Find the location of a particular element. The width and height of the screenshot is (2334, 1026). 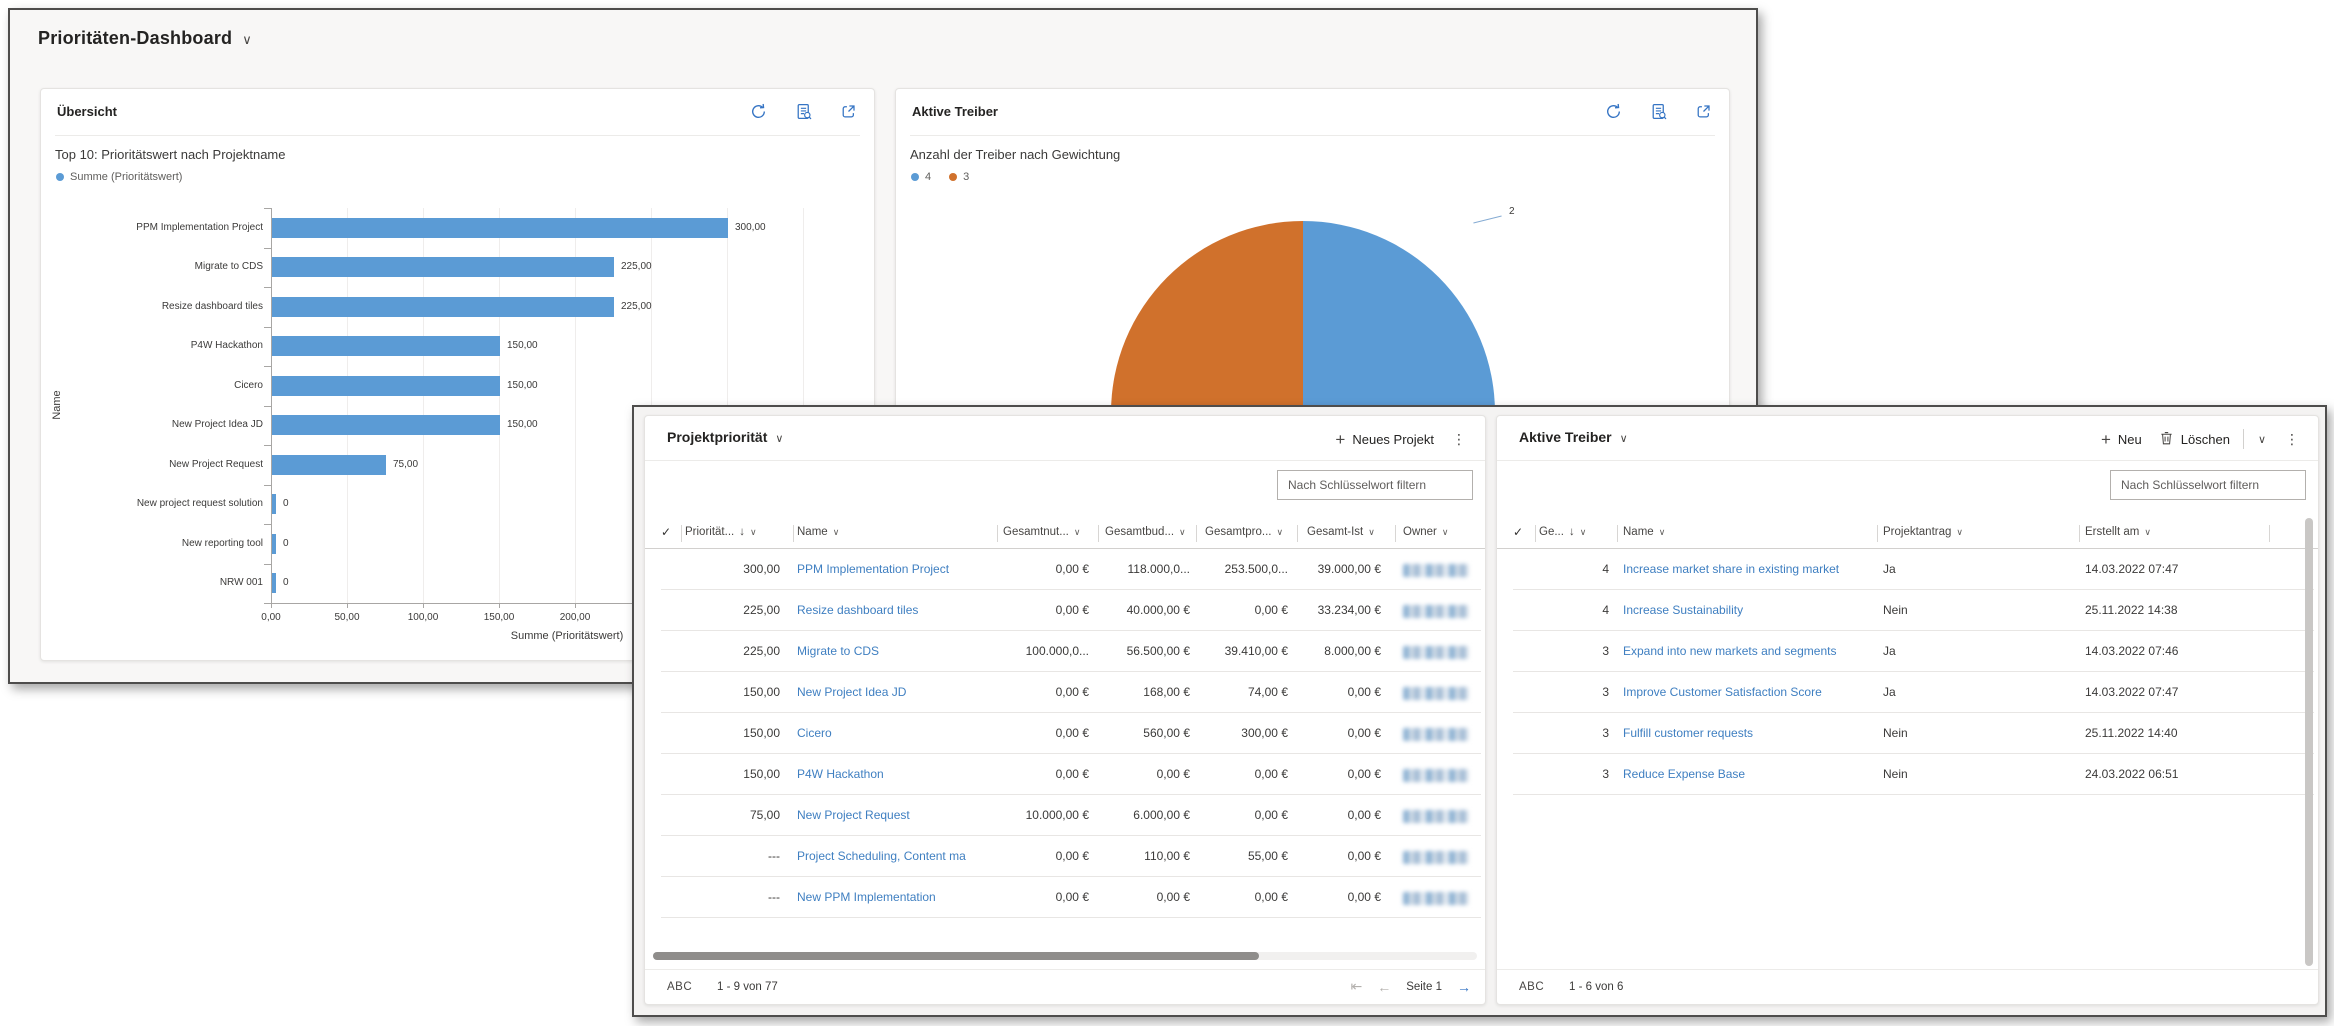

cell-name: Cicero is located at coordinates (896, 733).